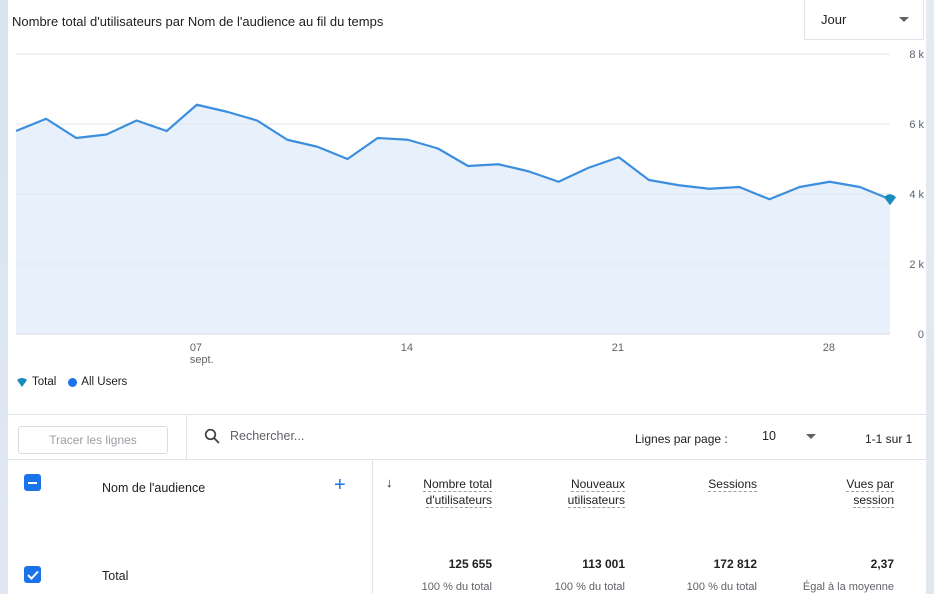 The image size is (934, 594). What do you see at coordinates (44, 382) in the screenshot?
I see `legend-label-total: Total` at bounding box center [44, 382].